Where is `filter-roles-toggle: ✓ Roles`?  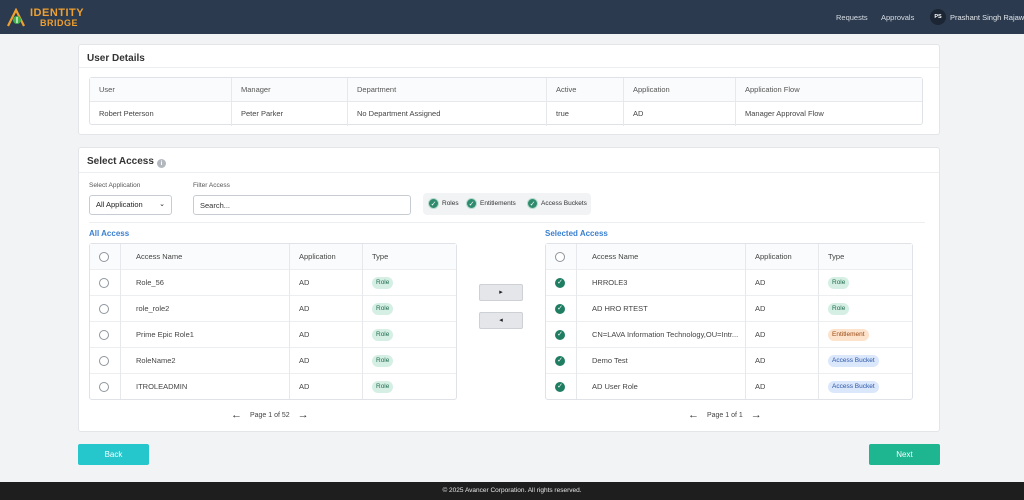
filter-roles-toggle: ✓ Roles is located at coordinates (443, 204).